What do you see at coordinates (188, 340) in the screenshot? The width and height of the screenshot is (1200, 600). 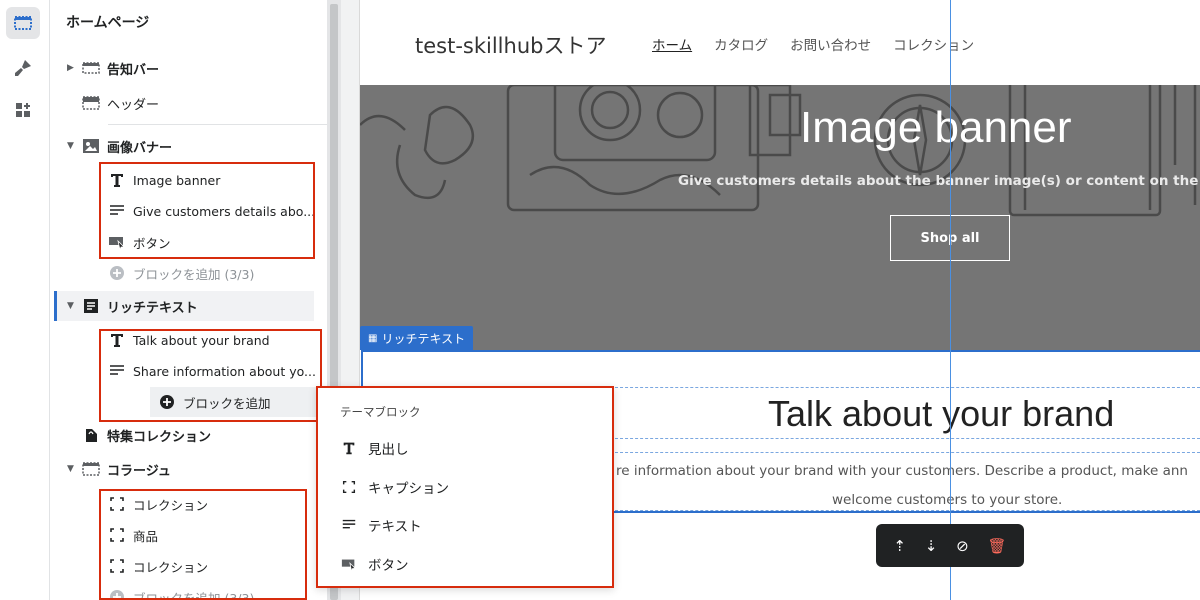 I see `block-rich-text-heading: Talk about your brand` at bounding box center [188, 340].